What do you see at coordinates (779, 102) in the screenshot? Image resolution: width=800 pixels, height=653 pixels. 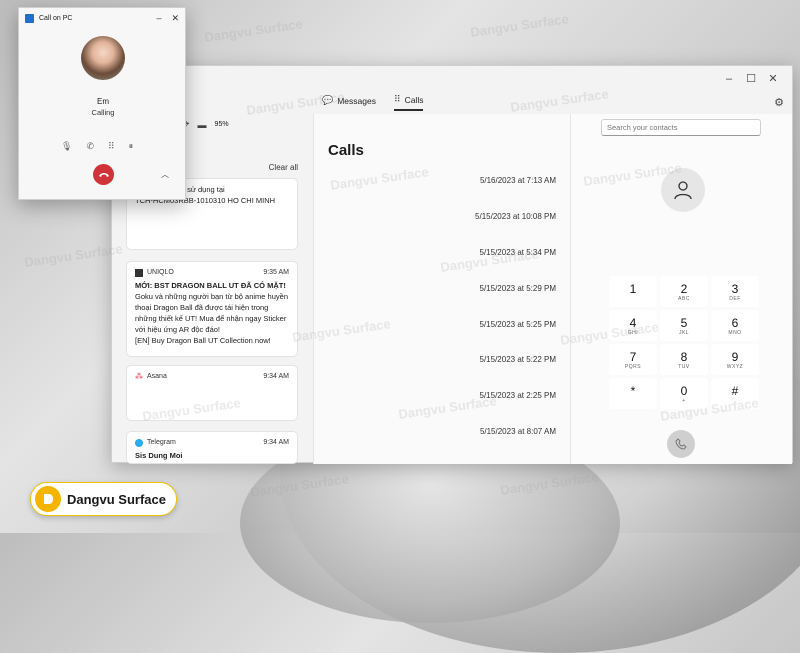 I see `settings-gear-icon: ⚙` at bounding box center [779, 102].